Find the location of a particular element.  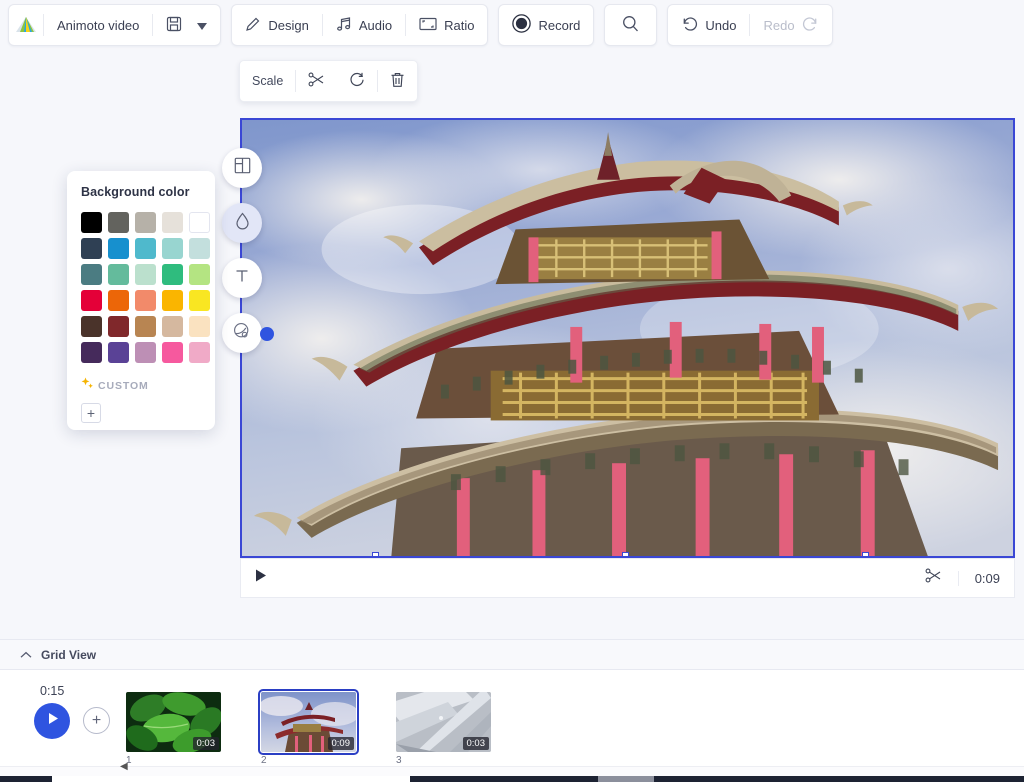

animoto-logo-icon is located at coordinates (26, 25).